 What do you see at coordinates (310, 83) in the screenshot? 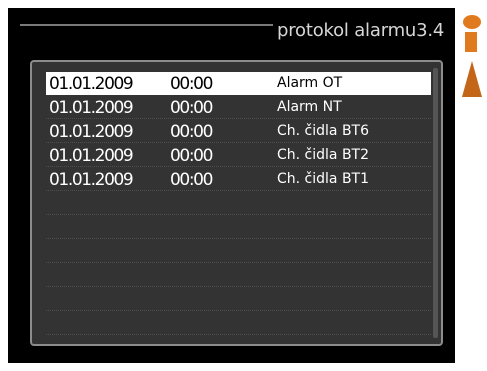
I see `alarm-event: Alarm OT` at bounding box center [310, 83].